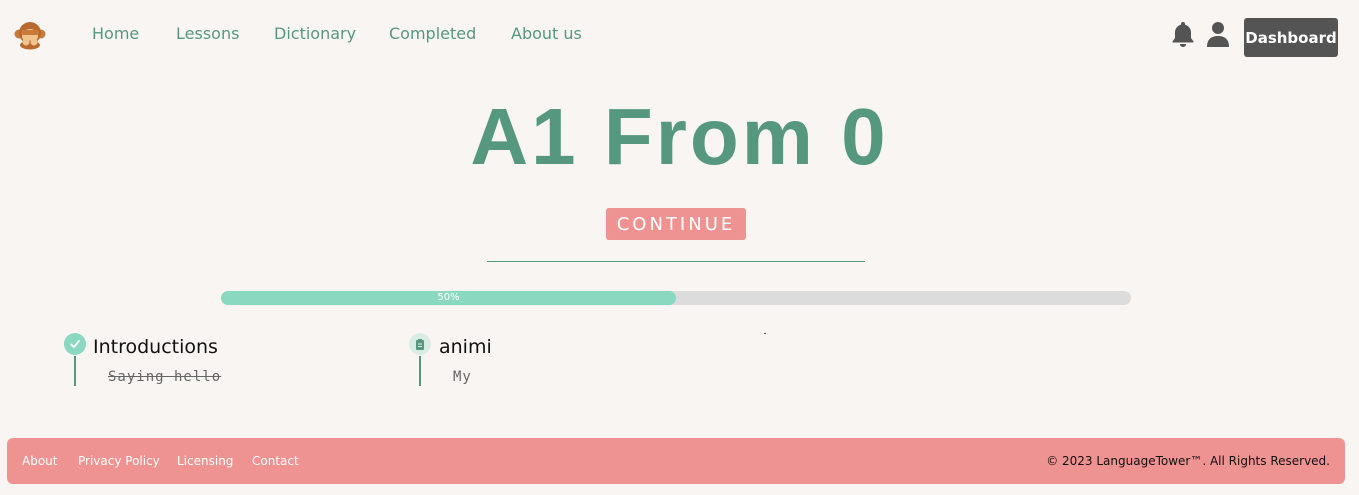 The width and height of the screenshot is (1359, 495). What do you see at coordinates (275, 461) in the screenshot?
I see `footer-link-contact: Contact` at bounding box center [275, 461].